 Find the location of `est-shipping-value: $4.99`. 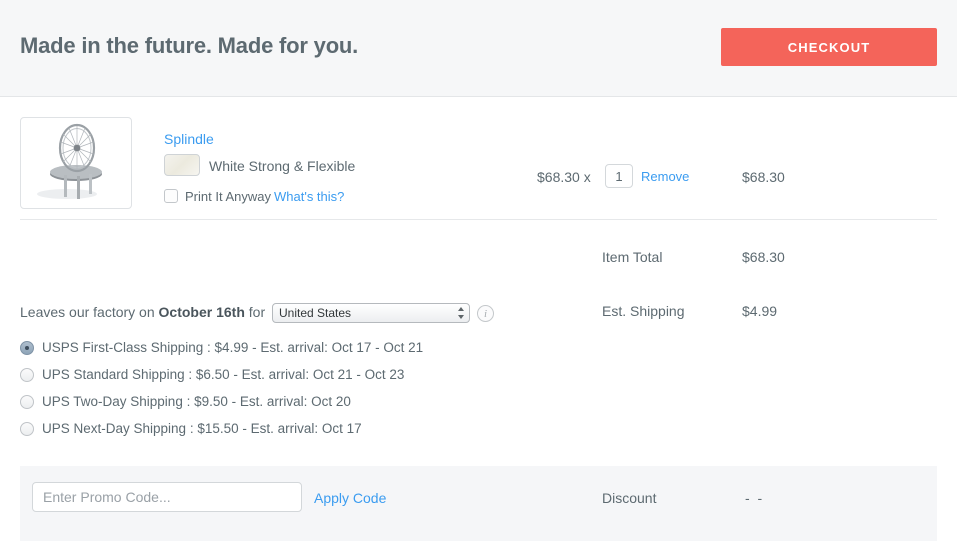

est-shipping-value: $4.99 is located at coordinates (760, 311).